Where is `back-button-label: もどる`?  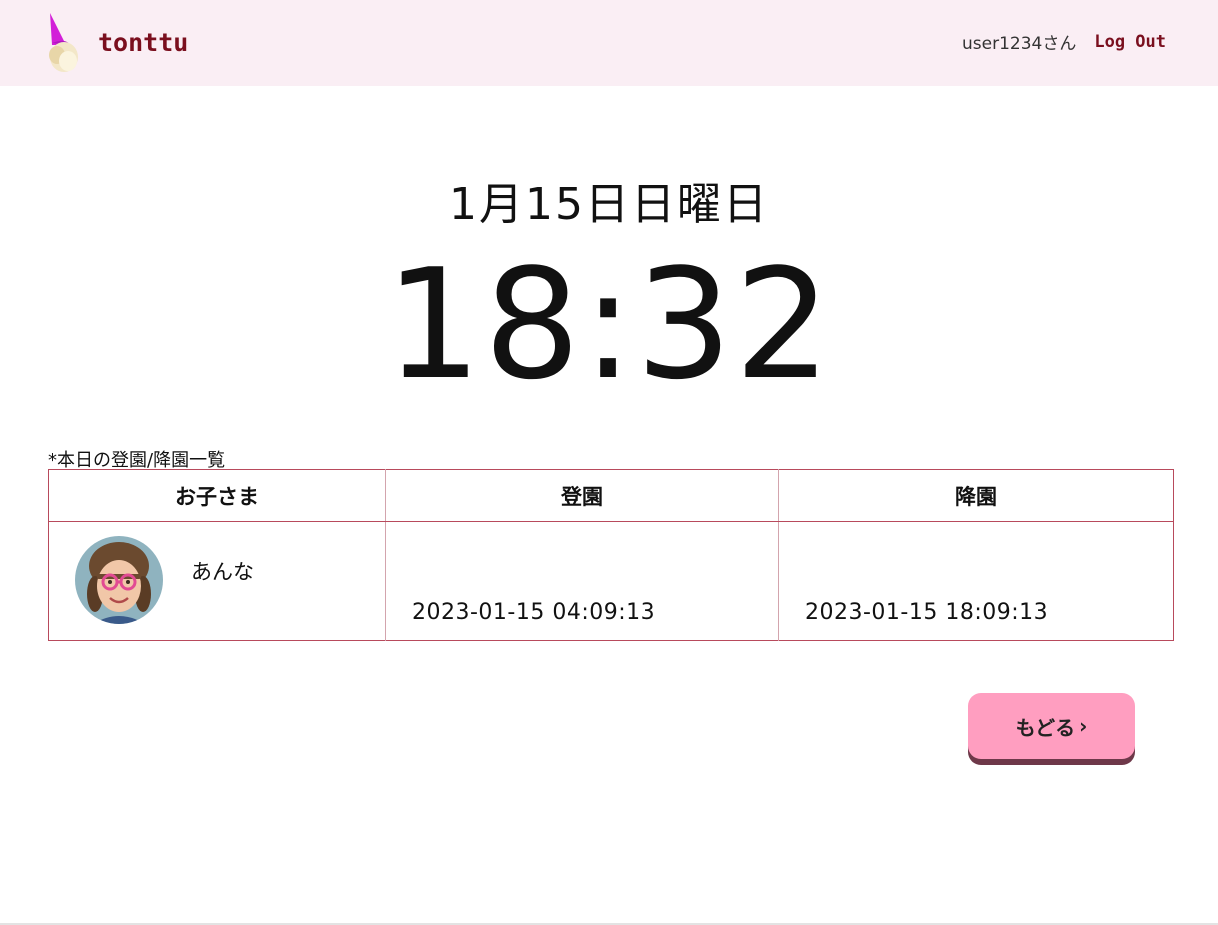 back-button-label: もどる is located at coordinates (1045, 727).